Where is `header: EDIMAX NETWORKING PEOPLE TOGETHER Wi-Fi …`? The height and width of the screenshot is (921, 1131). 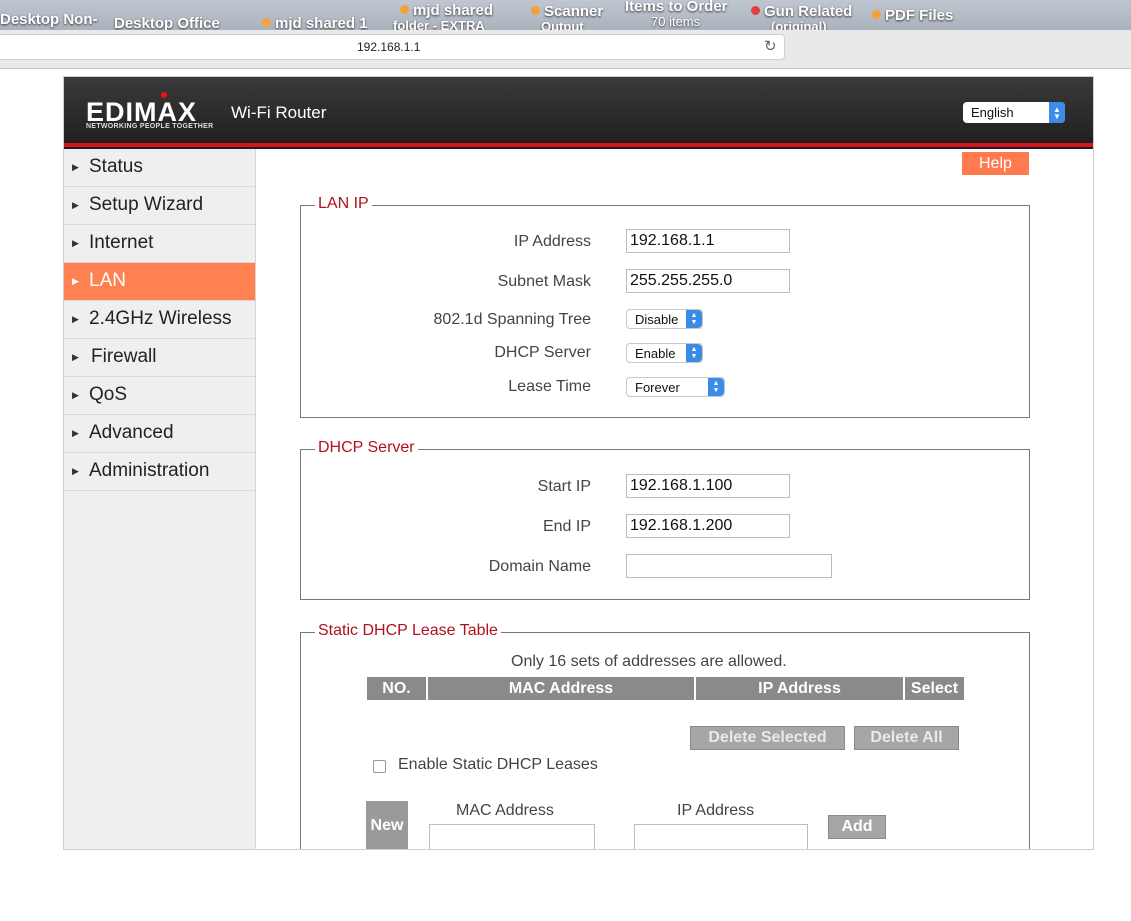
header: EDIMAX NETWORKING PEOPLE TOGETHER Wi-Fi … is located at coordinates (578, 113).